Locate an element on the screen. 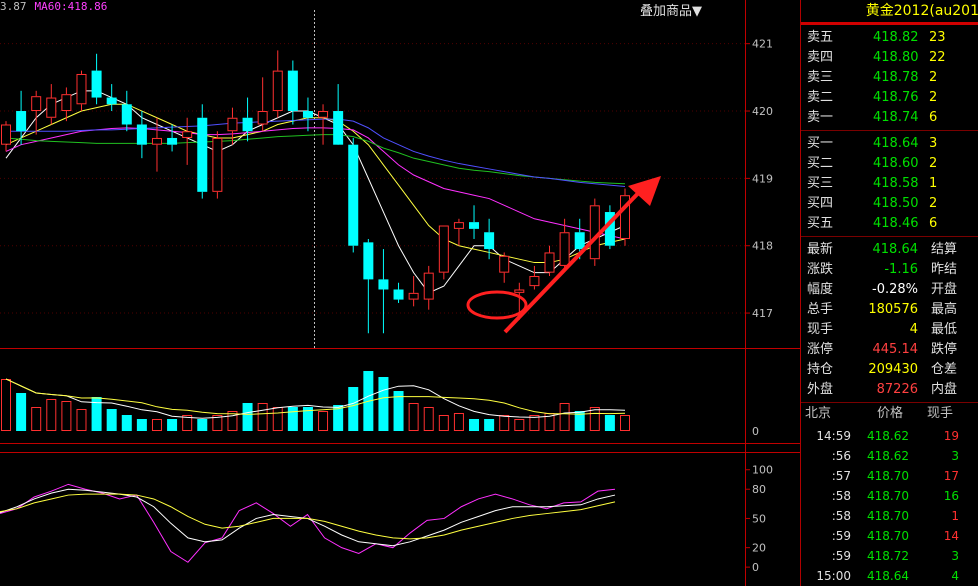  bid-row: 买五 418.46 6 is located at coordinates (889, 224).